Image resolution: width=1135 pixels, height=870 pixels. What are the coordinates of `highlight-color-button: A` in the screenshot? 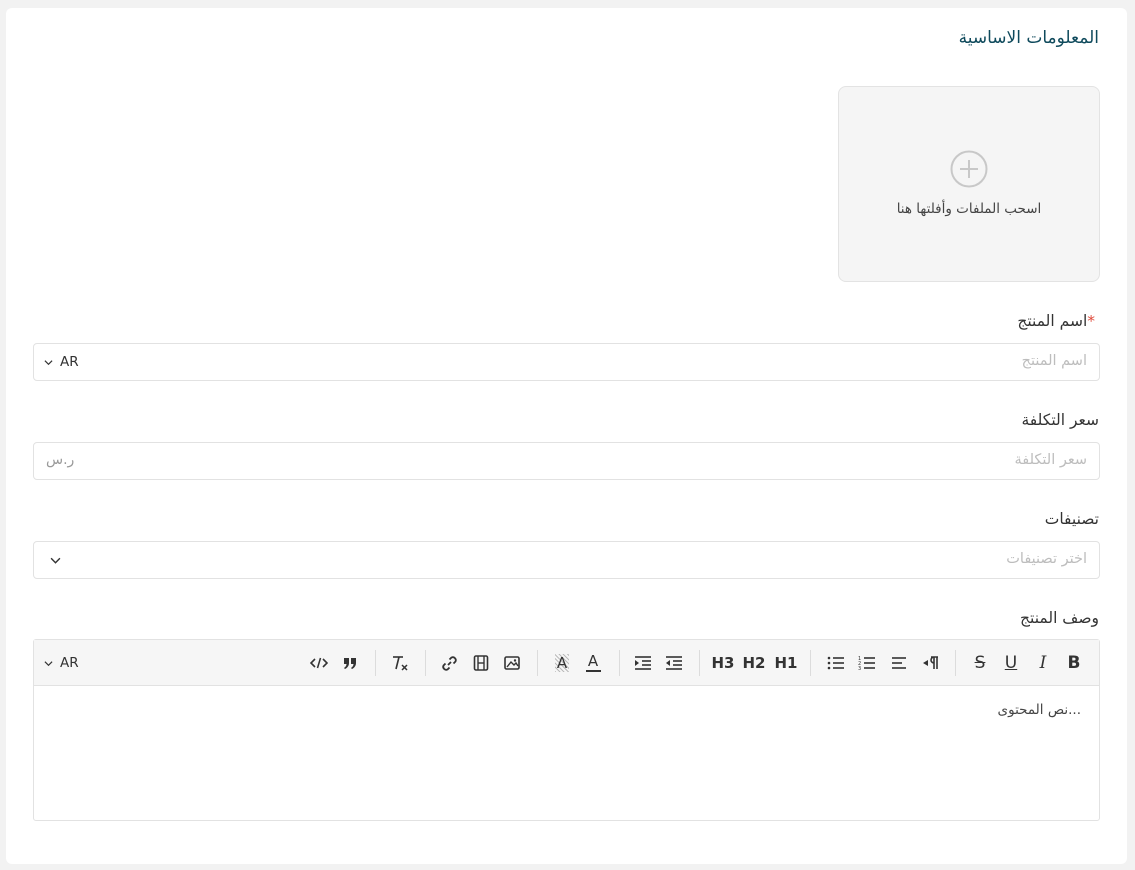 It's located at (562, 663).